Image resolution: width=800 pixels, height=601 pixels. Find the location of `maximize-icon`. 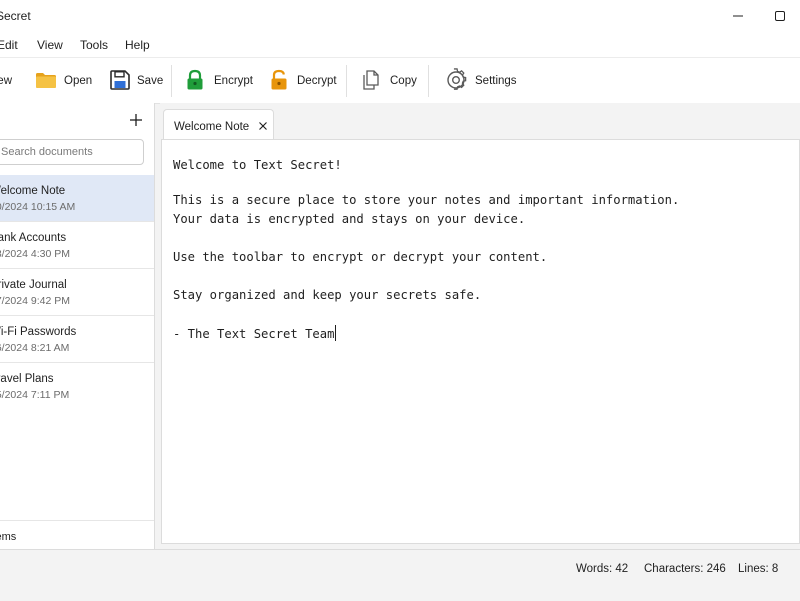

maximize-icon is located at coordinates (780, 16).